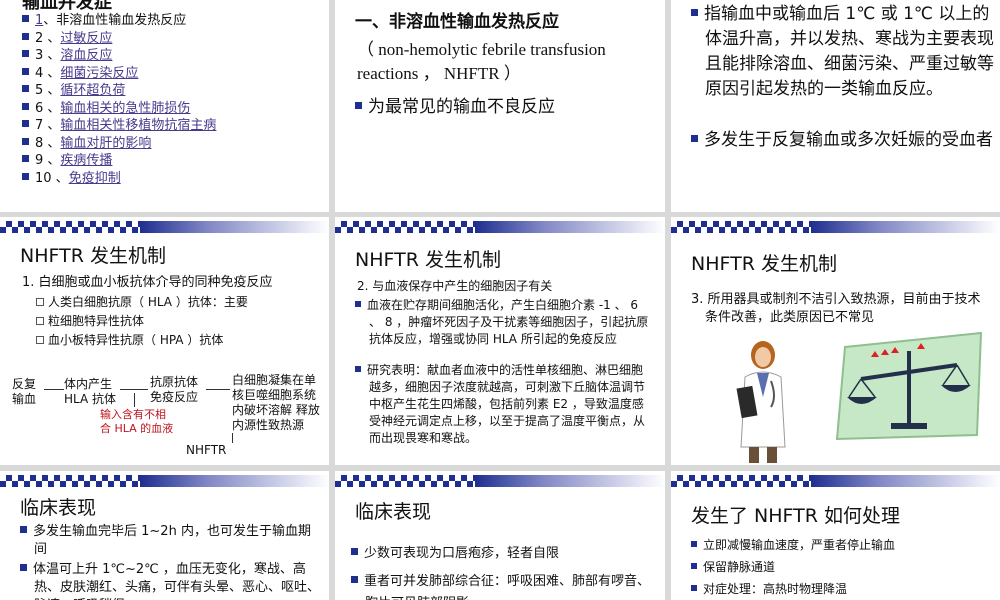 Image resolution: width=1000 pixels, height=600 pixels. Describe the element at coordinates (769, 589) in the screenshot. I see `slide-9-bullet-3: 对症处理：高热时物理降温` at that location.